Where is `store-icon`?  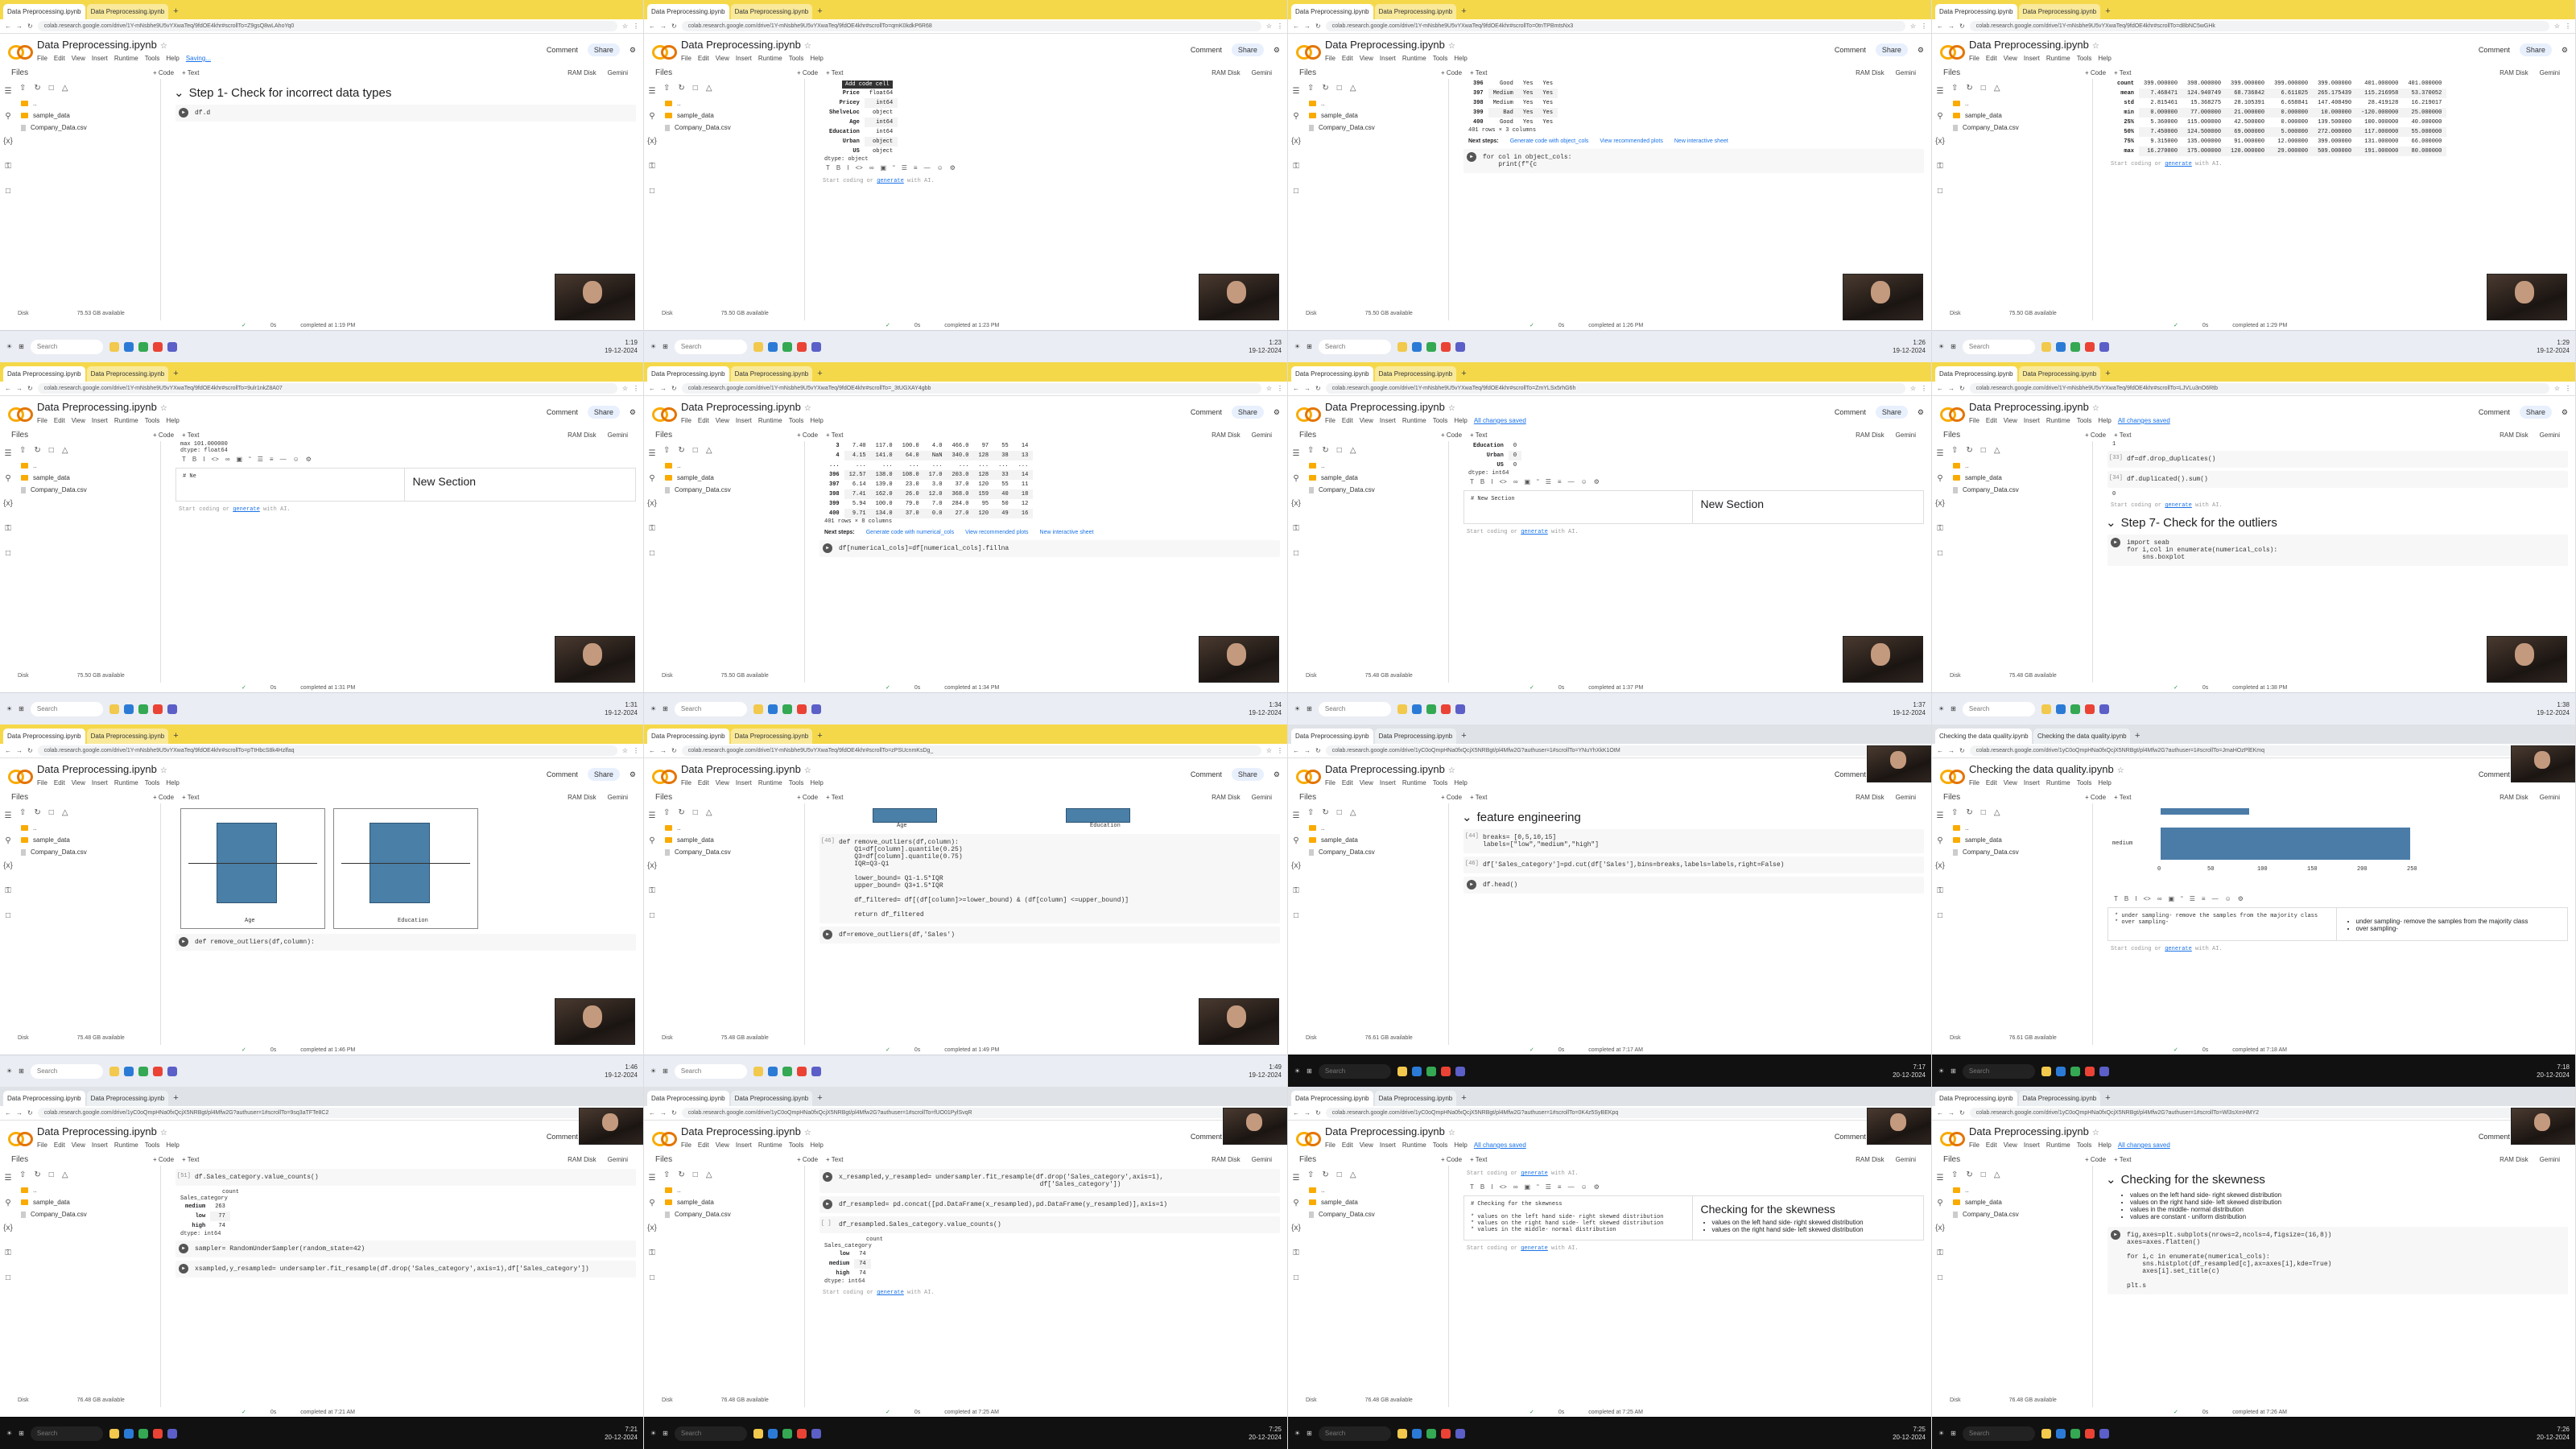 store-icon is located at coordinates (816, 709).